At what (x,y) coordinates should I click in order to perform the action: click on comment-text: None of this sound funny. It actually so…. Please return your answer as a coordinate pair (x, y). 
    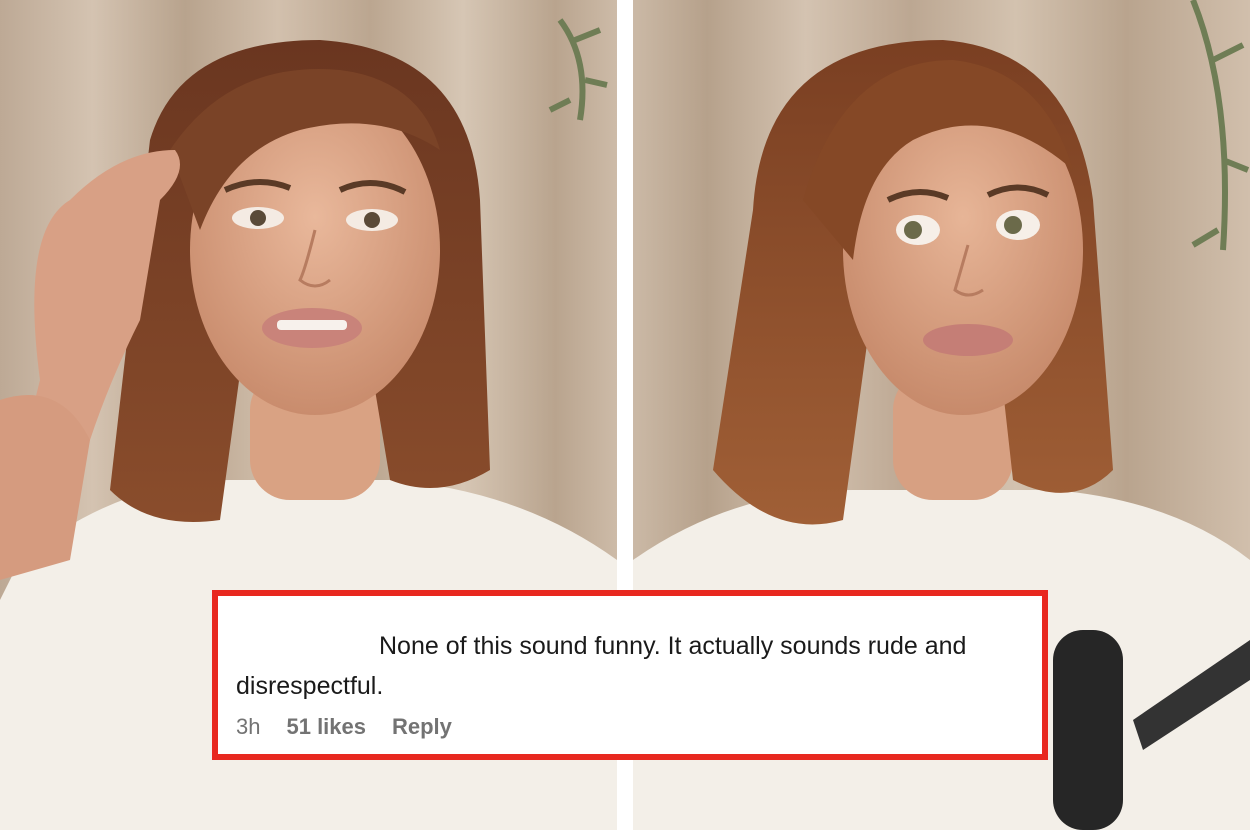
    Looking at the image, I should click on (601, 666).